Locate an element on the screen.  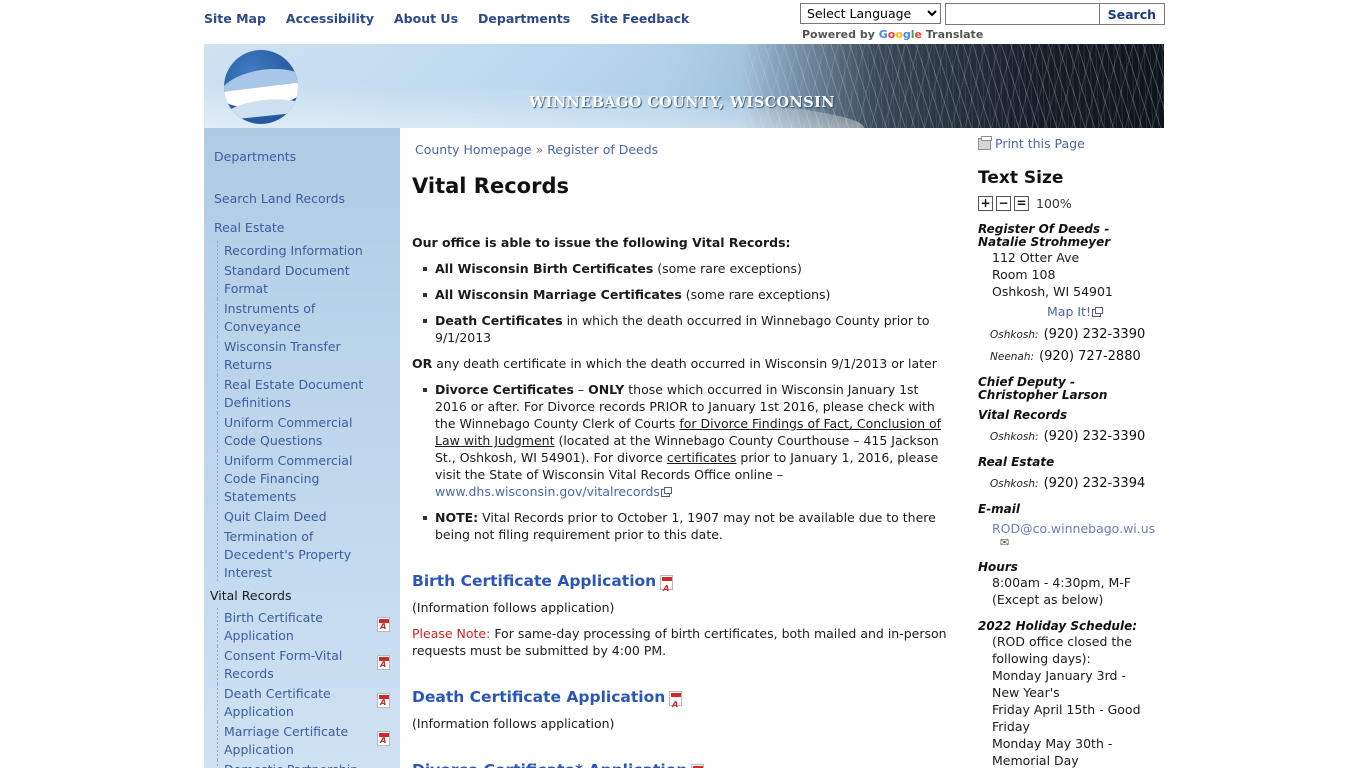
sidebar-item-search-land-records: Search Land Records is located at coordinates (302, 197).